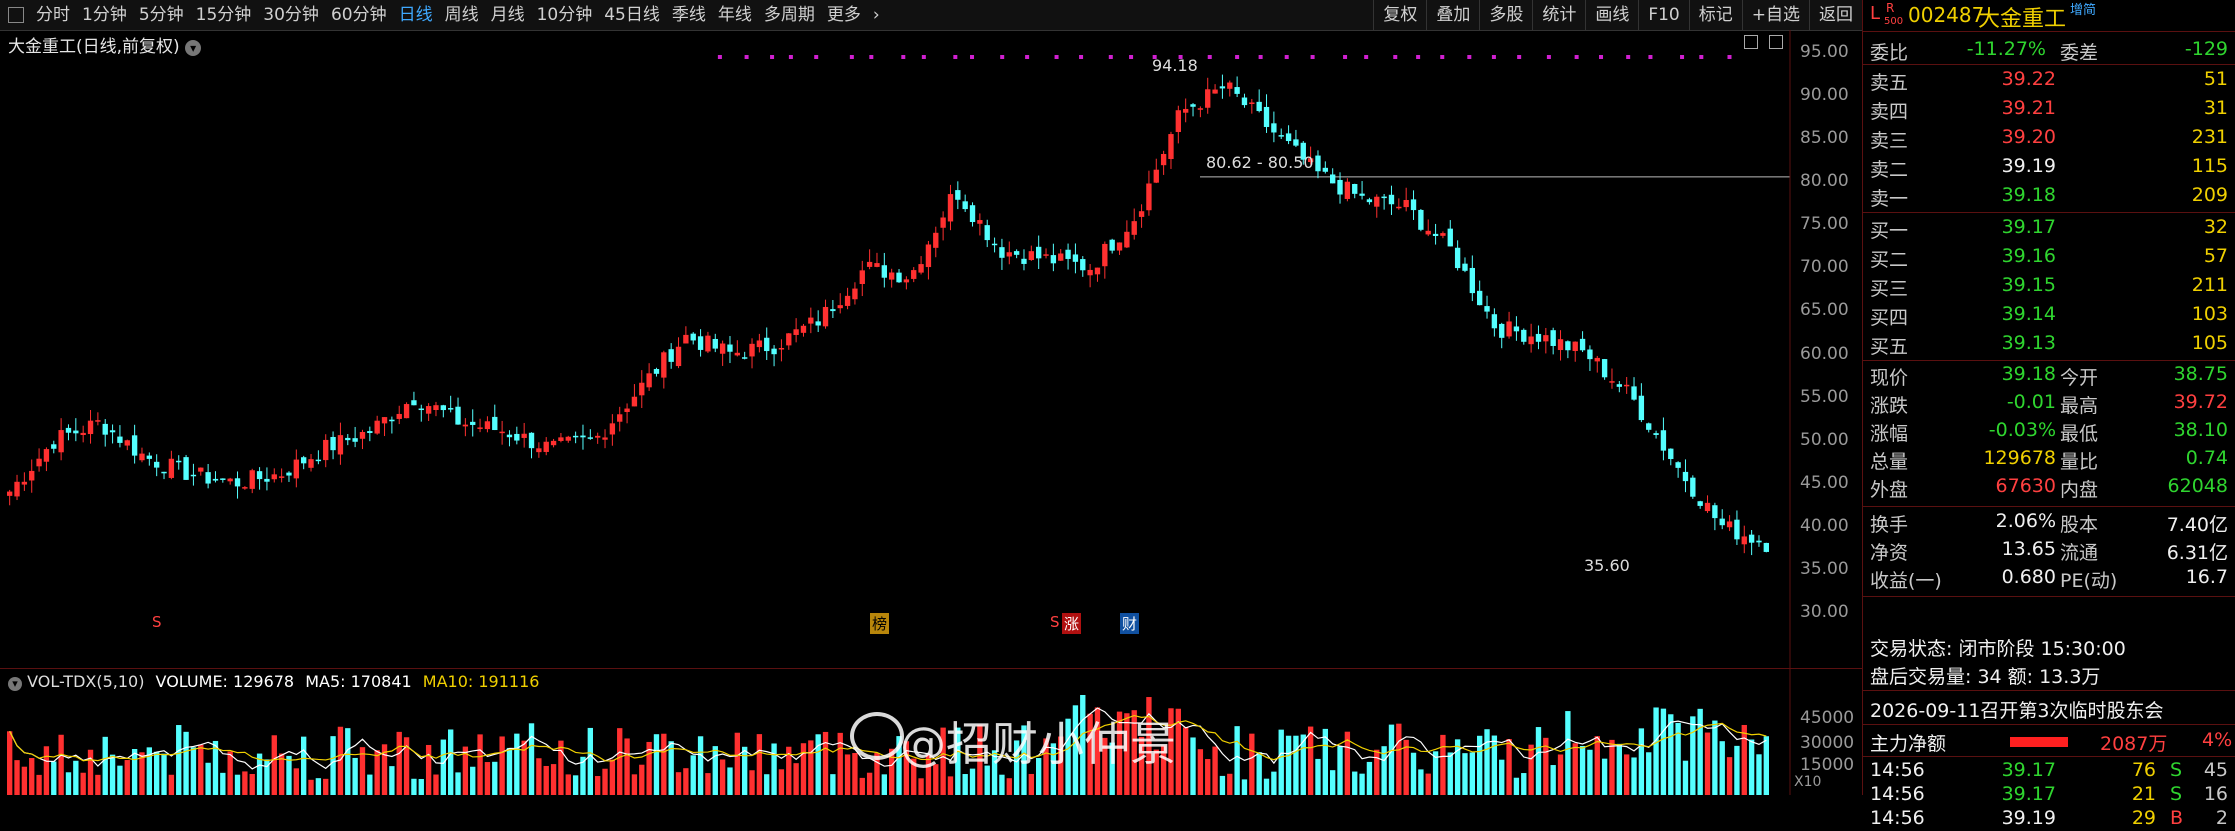 The height and width of the screenshot is (831, 2235). What do you see at coordinates (1715, 15) in the screenshot?
I see `tool-button-6: 标记` at bounding box center [1715, 15].